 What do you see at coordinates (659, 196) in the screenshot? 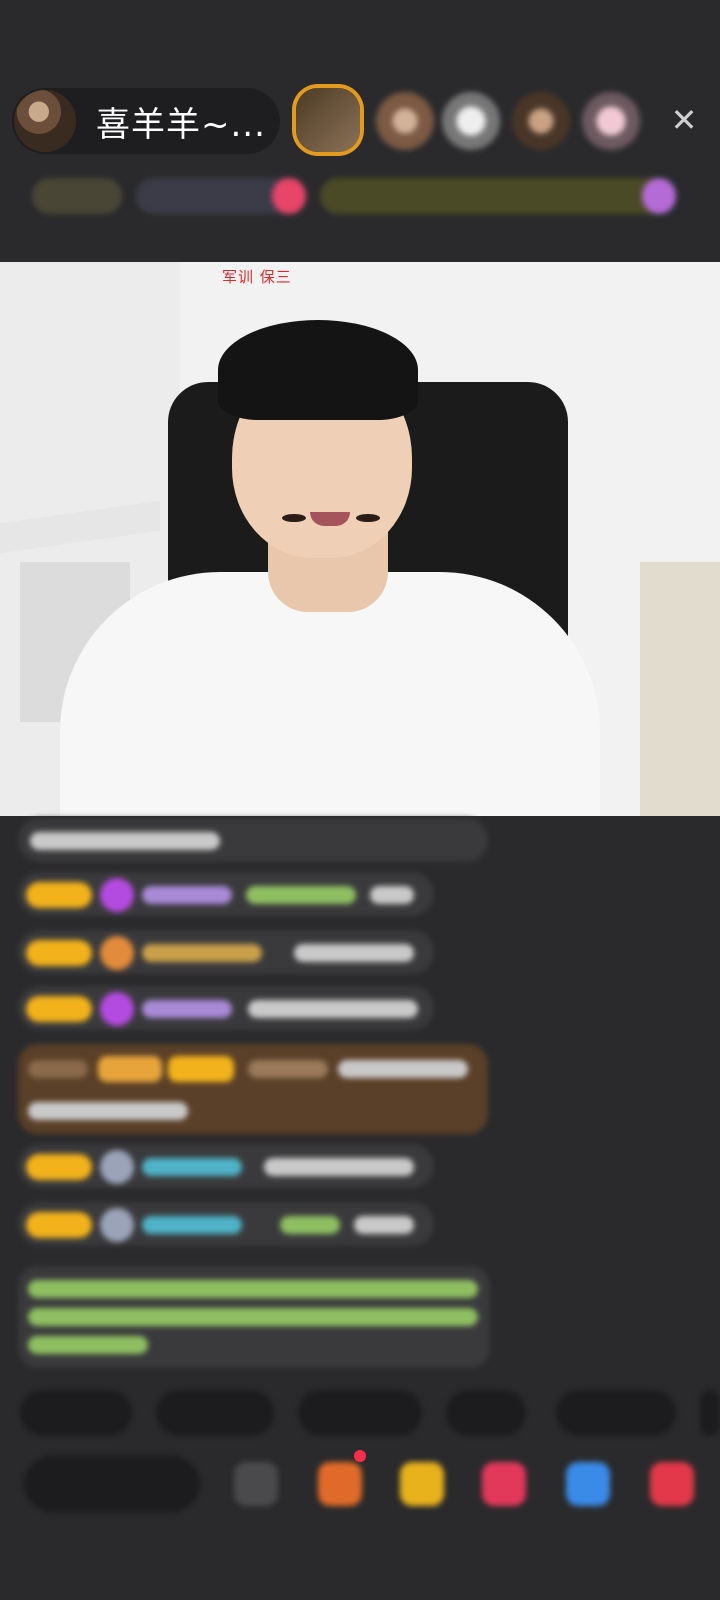
I see `gift-icon` at bounding box center [659, 196].